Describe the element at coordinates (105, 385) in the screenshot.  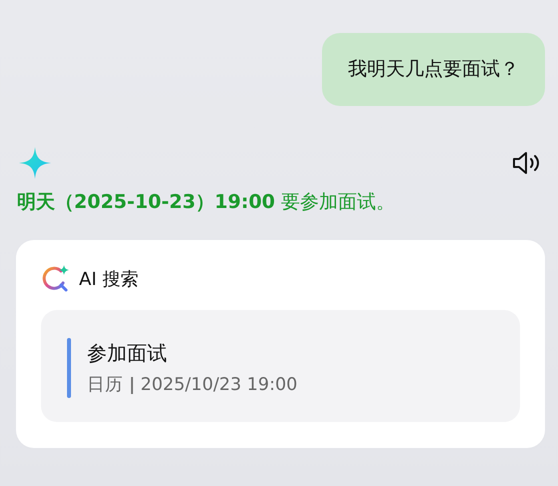
I see `result-source: 日历` at that location.